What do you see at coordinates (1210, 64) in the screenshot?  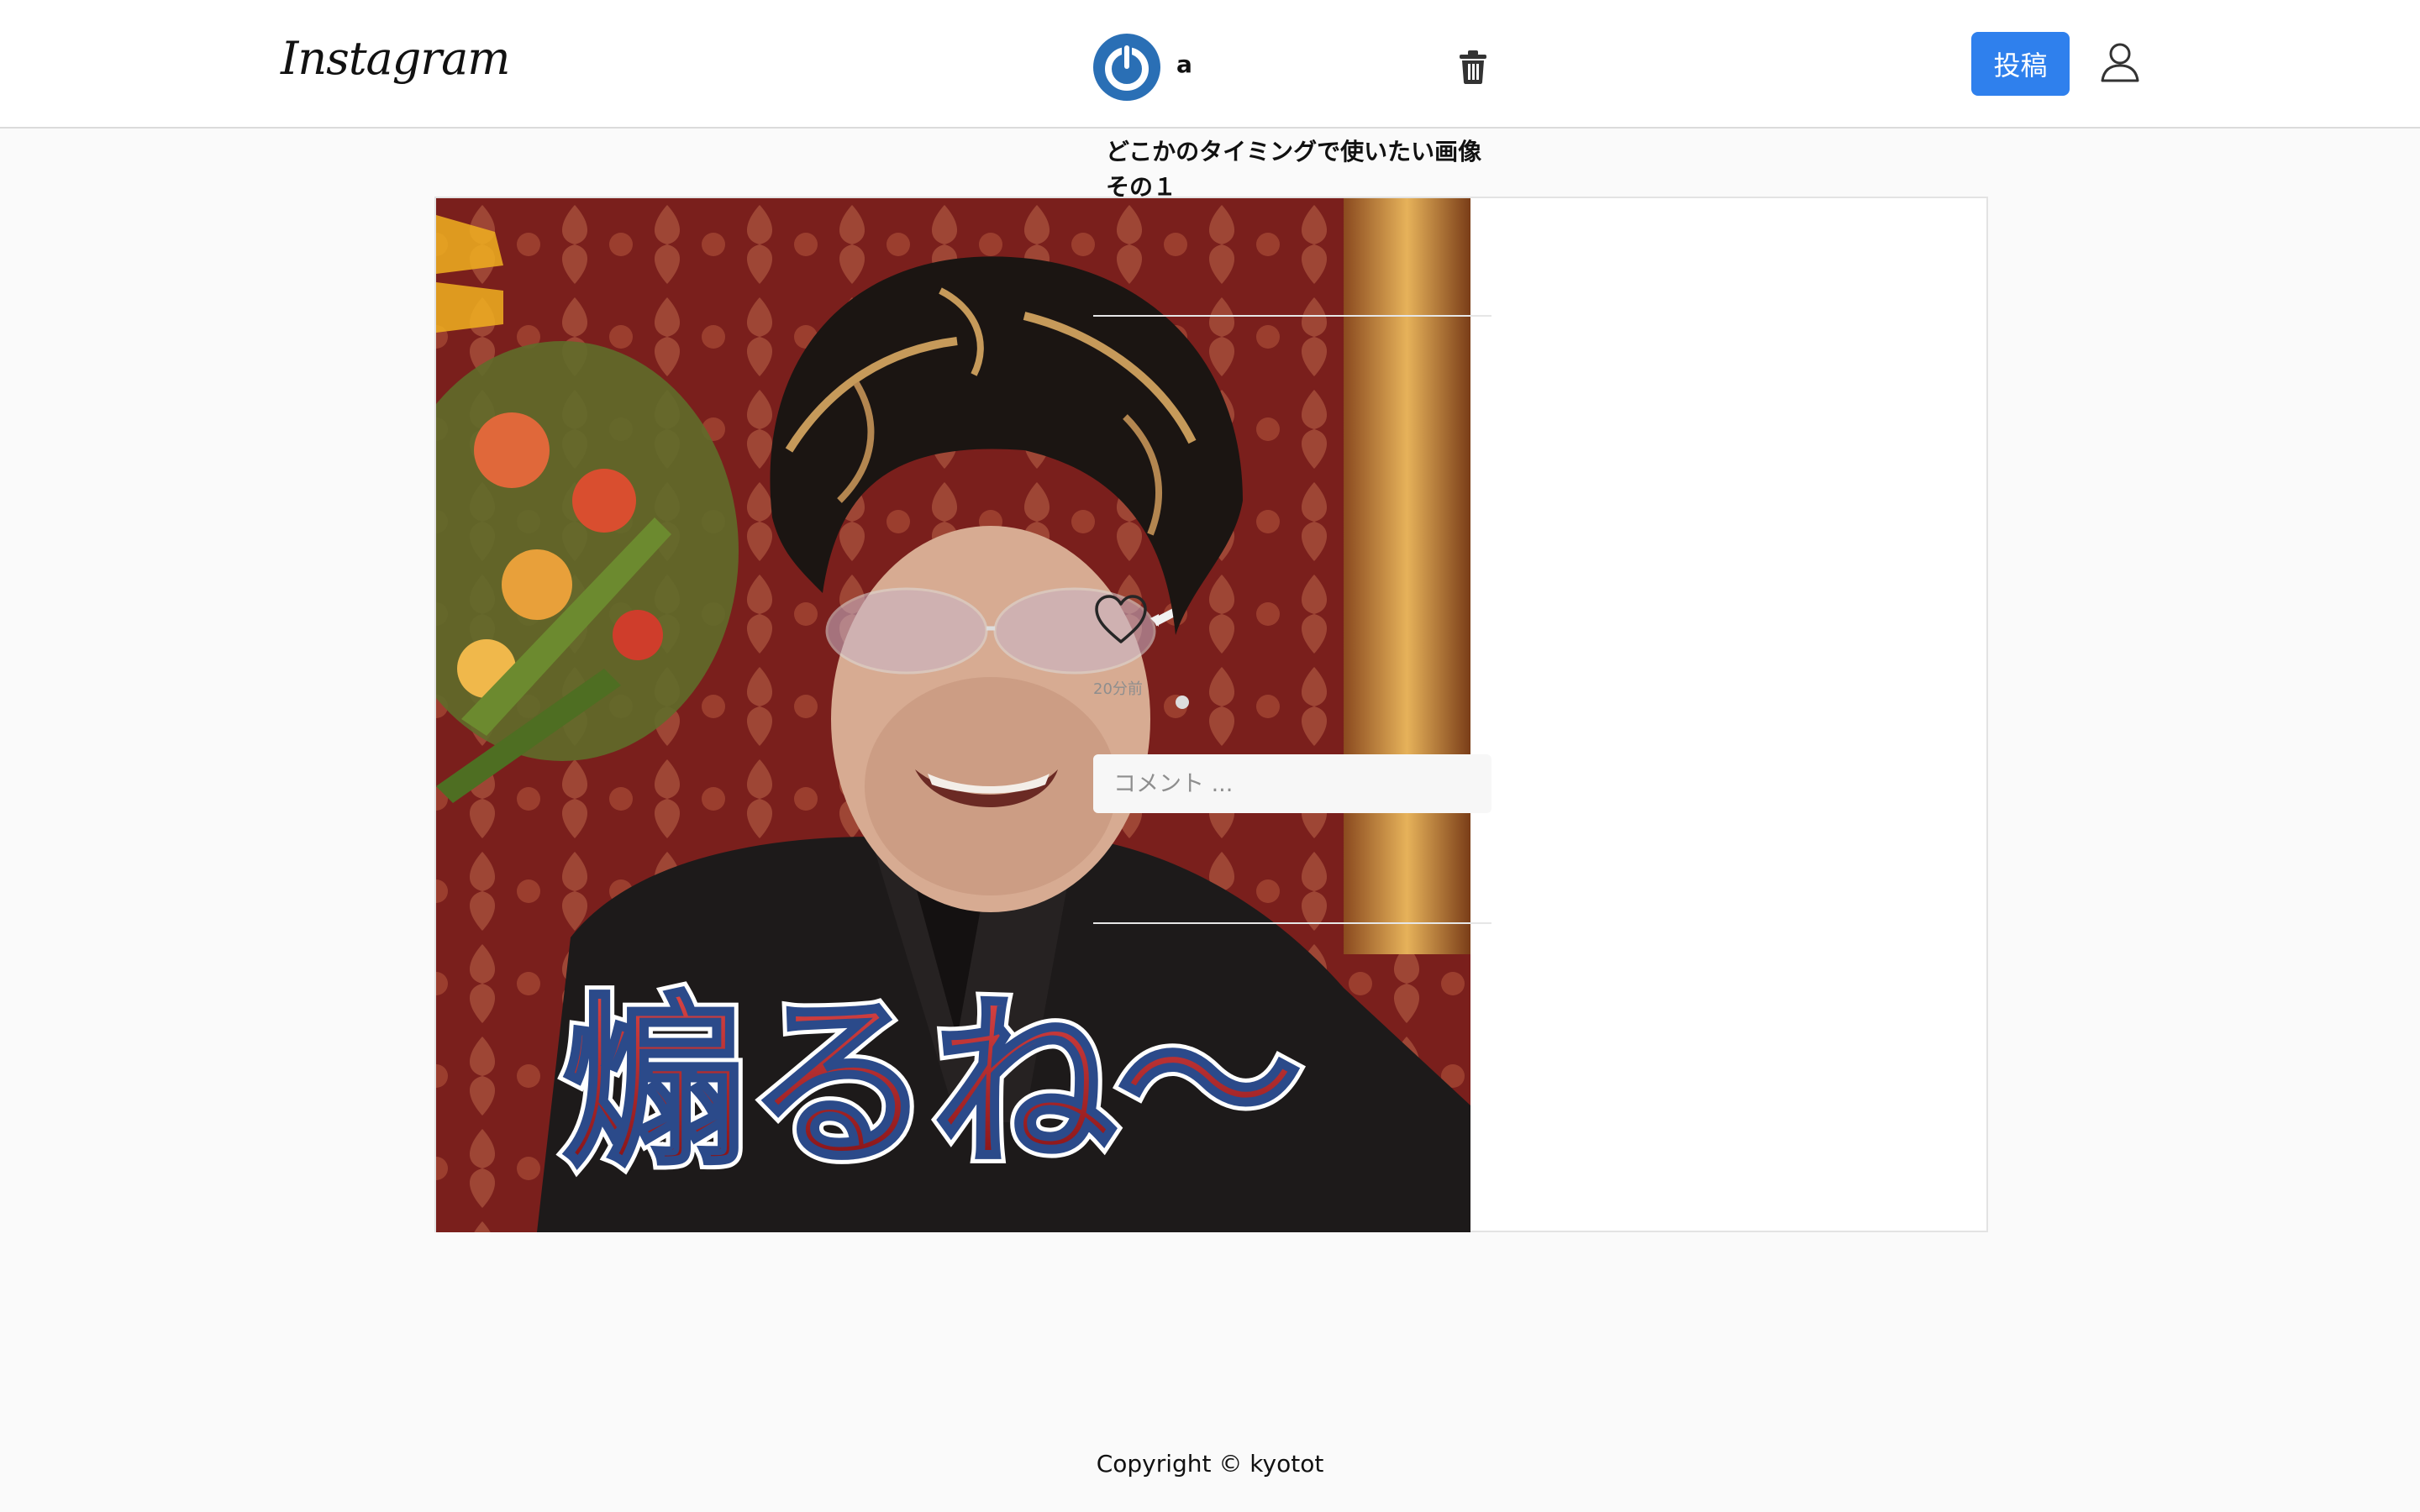 I see `top-navbar: Instagram 投稿` at bounding box center [1210, 64].